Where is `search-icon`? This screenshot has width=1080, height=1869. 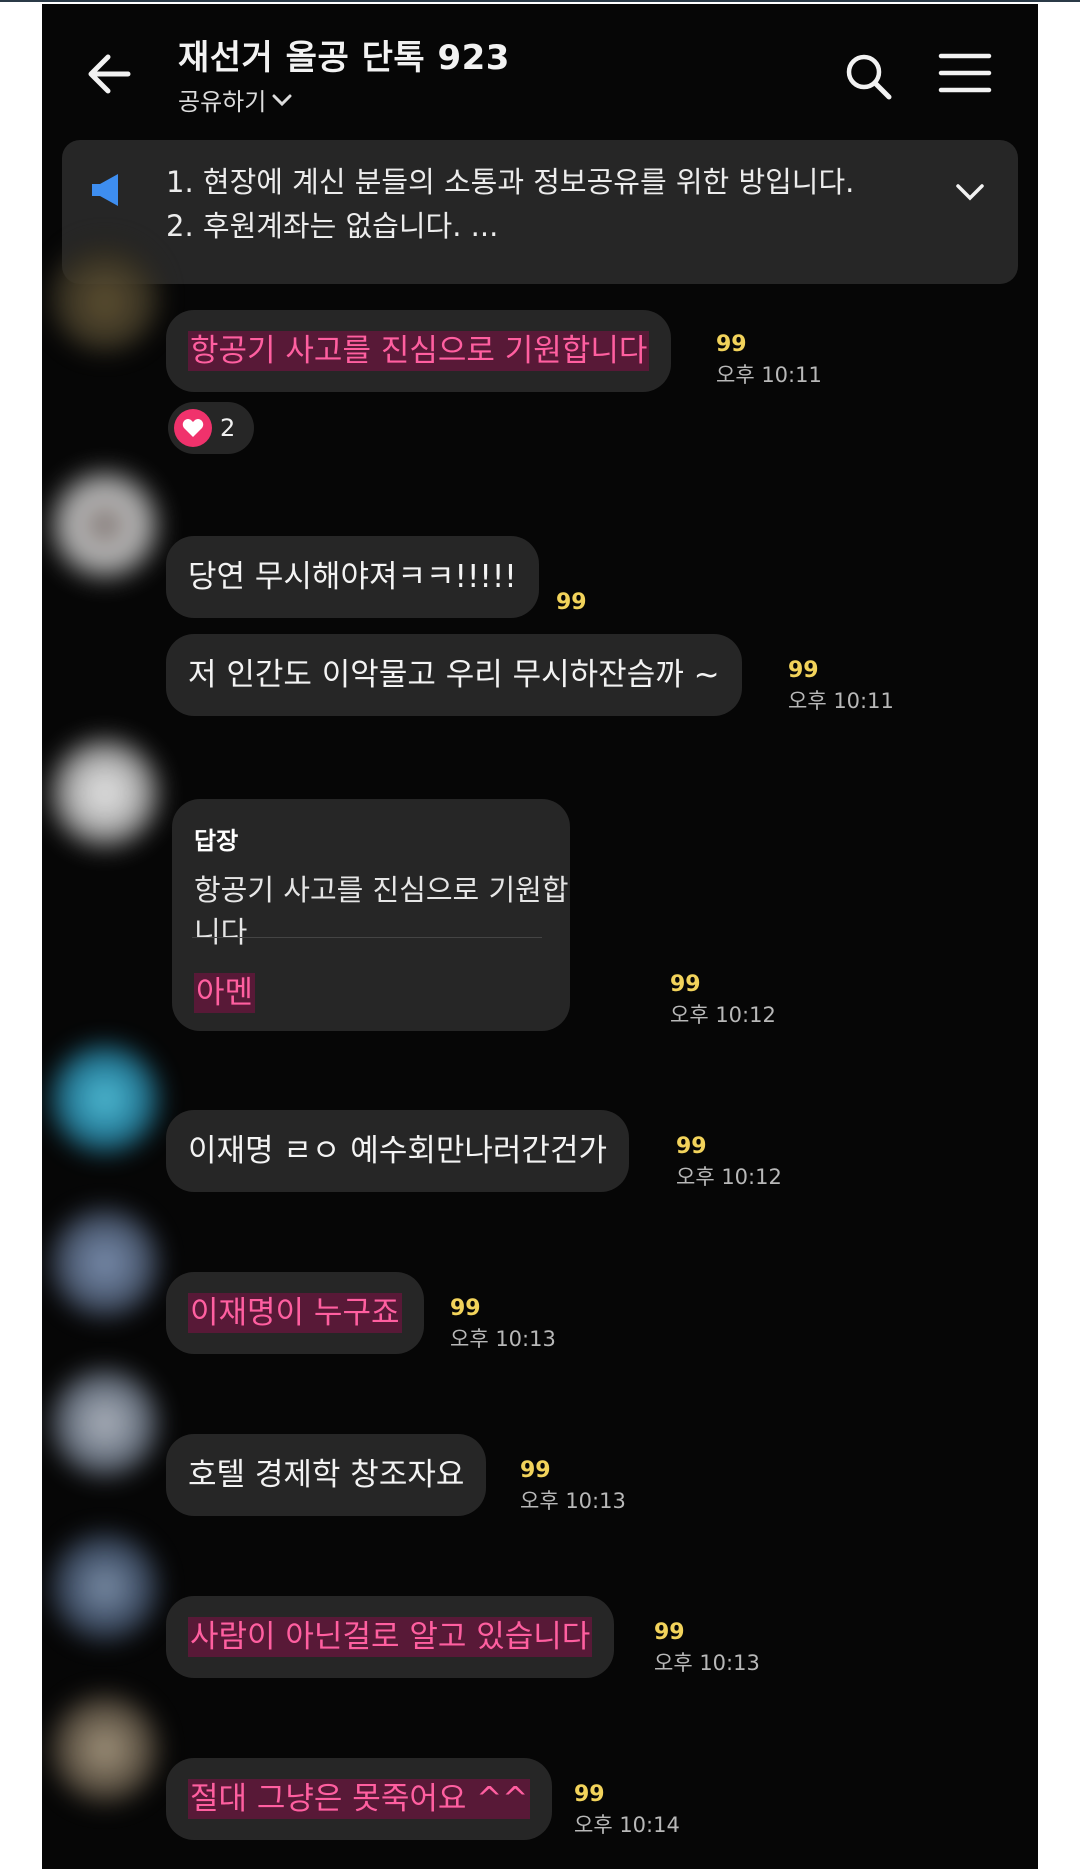
search-icon is located at coordinates (869, 77).